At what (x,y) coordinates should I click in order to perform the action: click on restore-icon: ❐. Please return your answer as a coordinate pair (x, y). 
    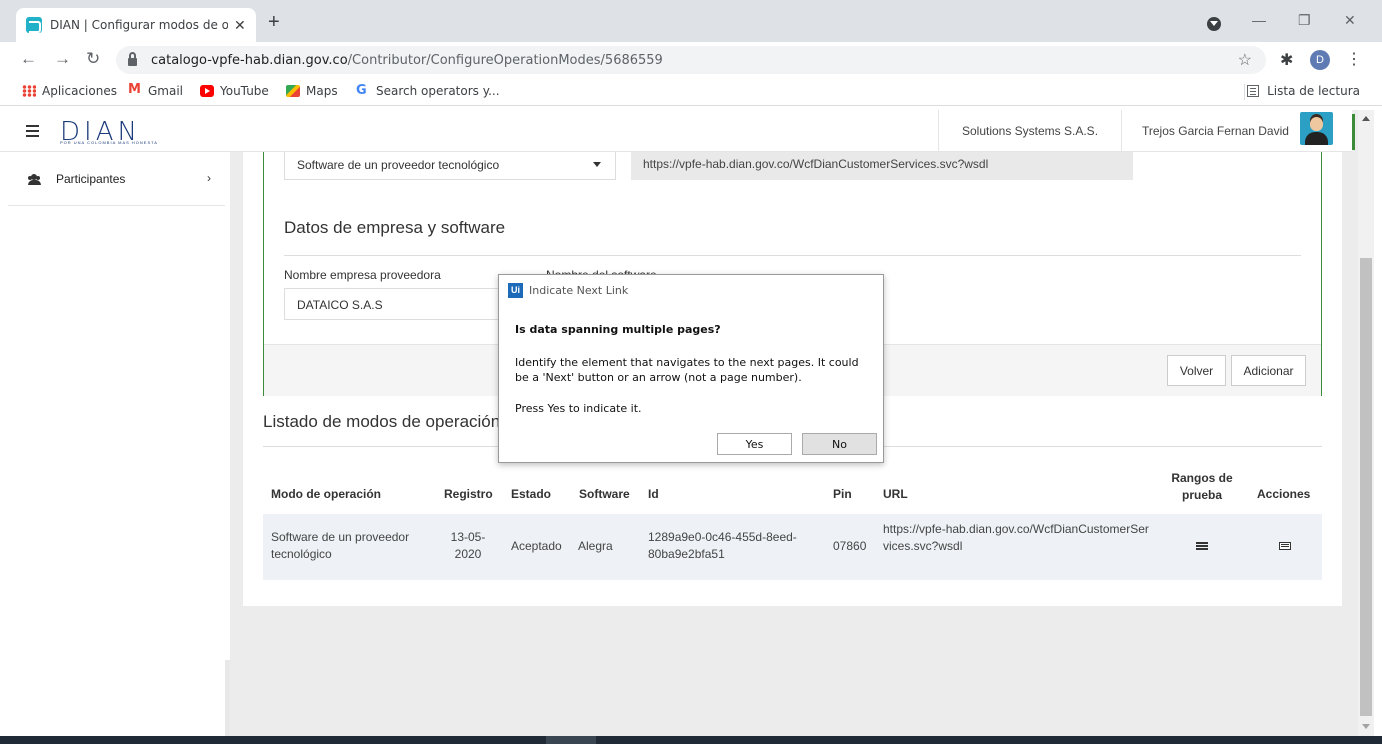
    Looking at the image, I should click on (1304, 20).